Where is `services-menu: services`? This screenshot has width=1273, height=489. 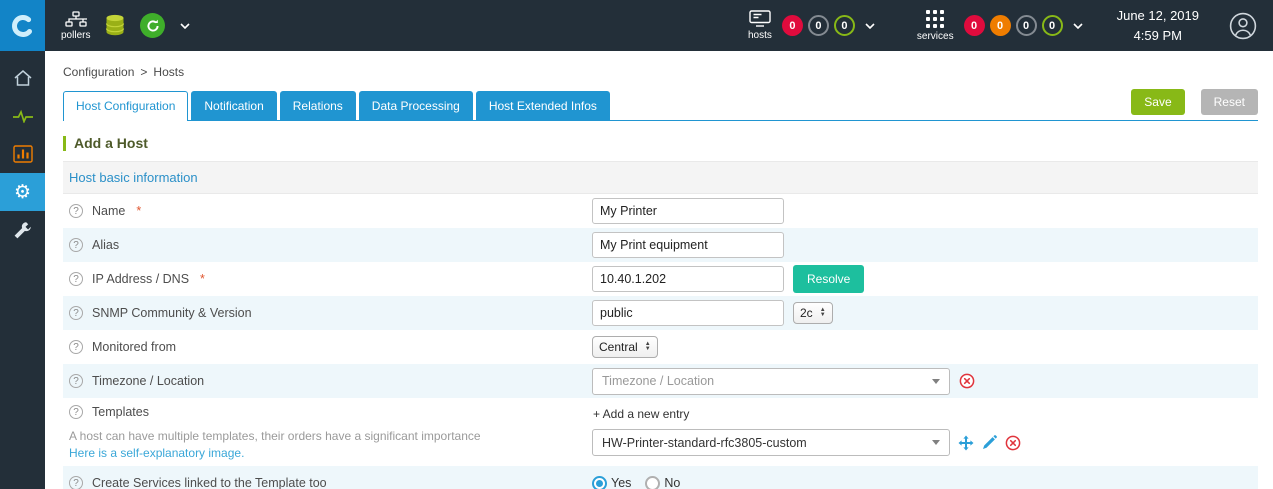 services-menu: services is located at coordinates (935, 25).